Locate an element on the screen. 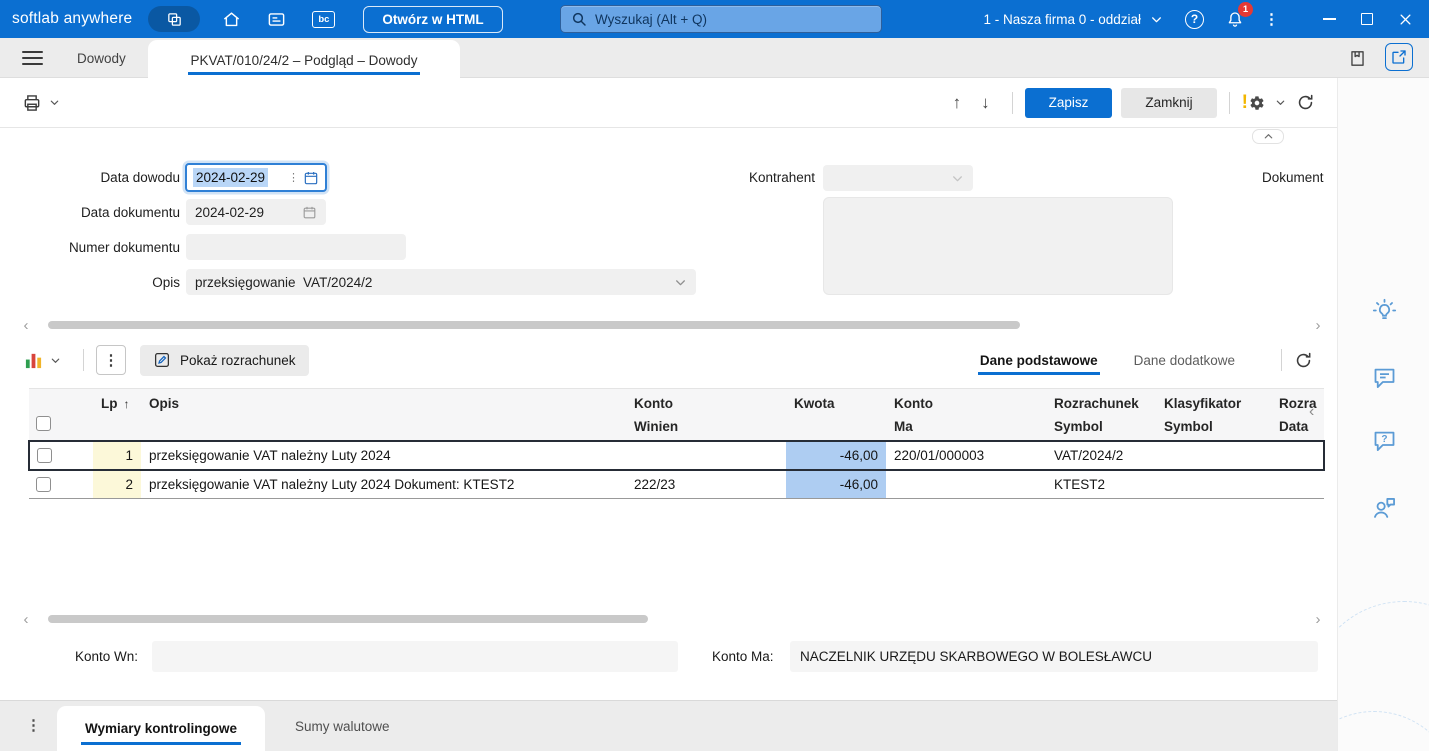 The width and height of the screenshot is (1429, 751). kontrahent-dropdown is located at coordinates (898, 178).